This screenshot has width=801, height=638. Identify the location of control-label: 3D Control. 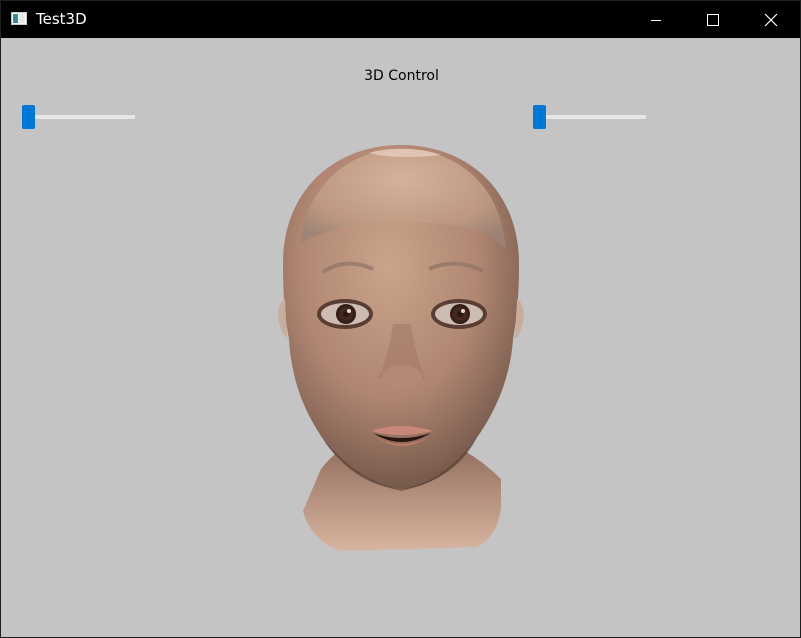
(401, 76).